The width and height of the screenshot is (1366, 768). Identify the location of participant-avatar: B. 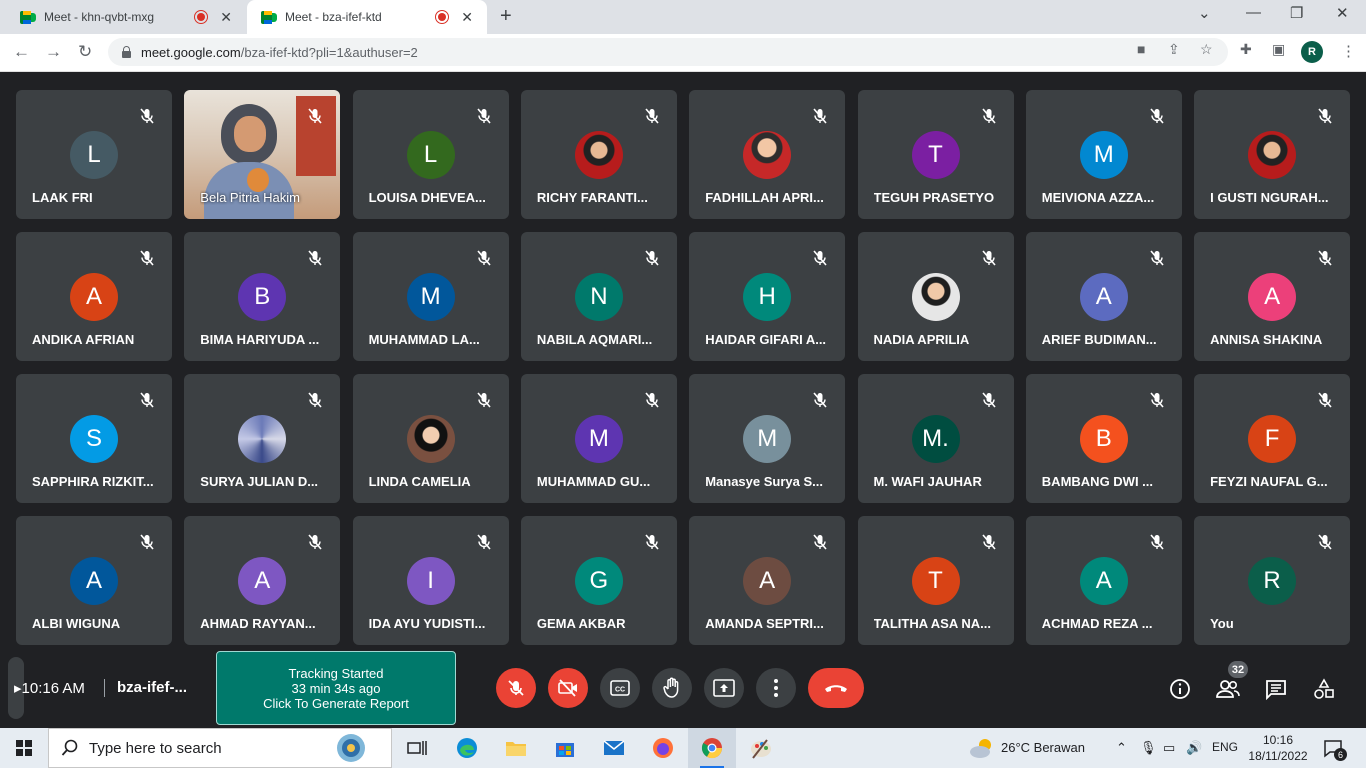
(262, 297).